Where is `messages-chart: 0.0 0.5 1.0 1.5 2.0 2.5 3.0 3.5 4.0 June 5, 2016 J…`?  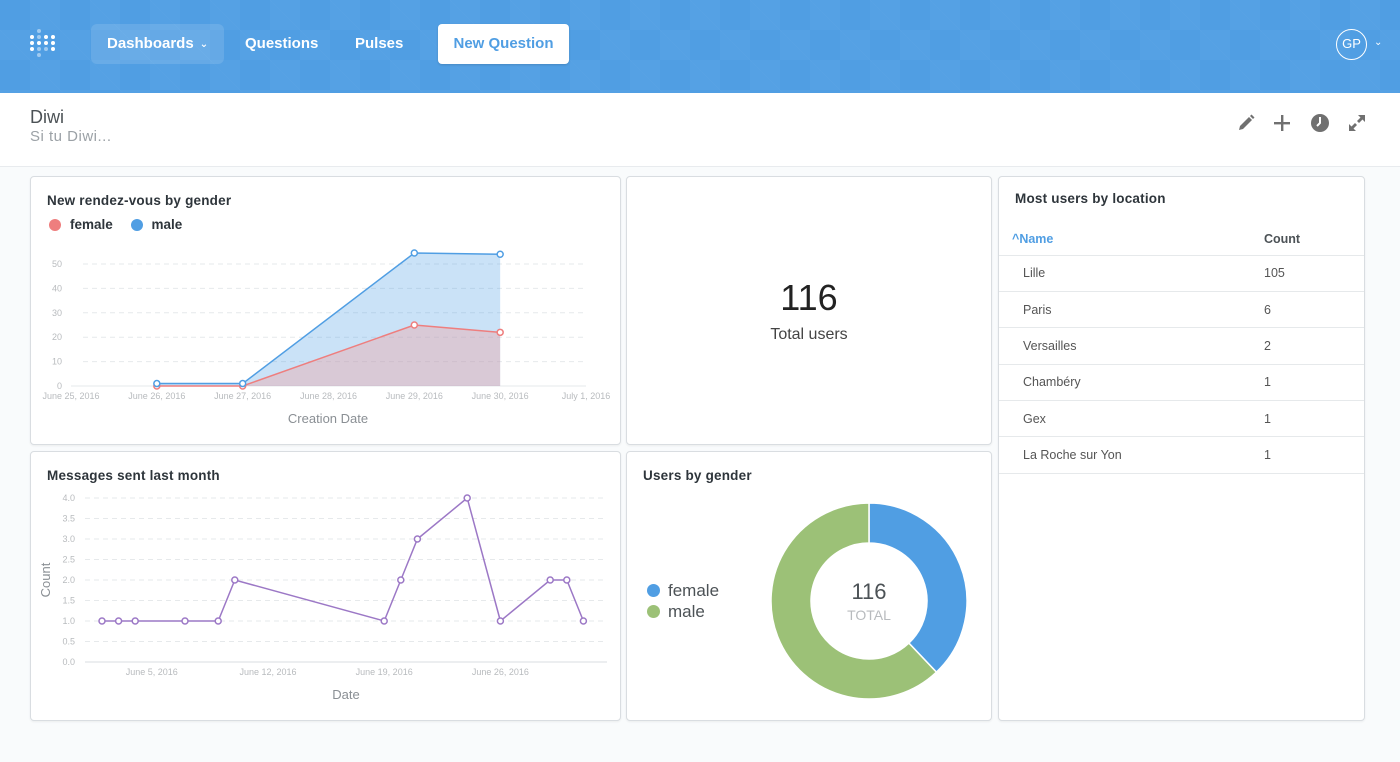 messages-chart: 0.0 0.5 1.0 1.5 2.0 2.5 3.0 3.5 4.0 June 5, 2016 J… is located at coordinates (322, 597).